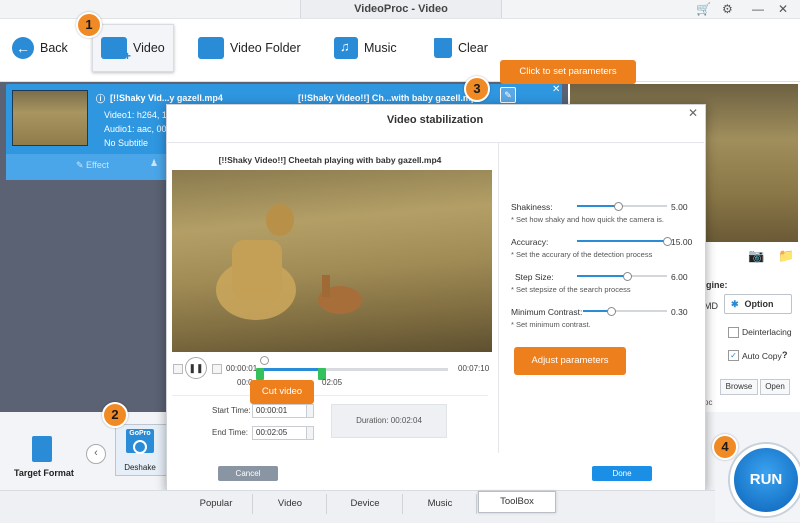  What do you see at coordinates (401, 9) in the screenshot?
I see `app-title: VideoProc - Video` at bounding box center [401, 9].